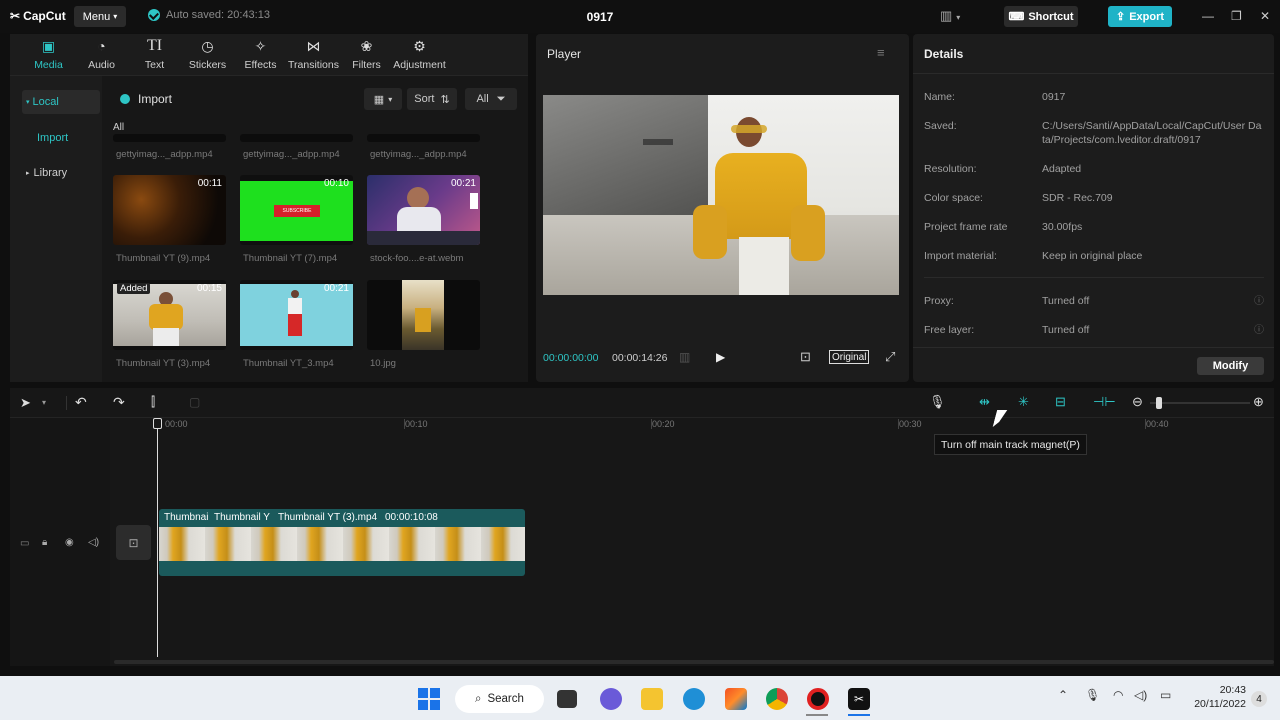 The width and height of the screenshot is (1280, 720). I want to click on task-view-icon, so click(567, 699).